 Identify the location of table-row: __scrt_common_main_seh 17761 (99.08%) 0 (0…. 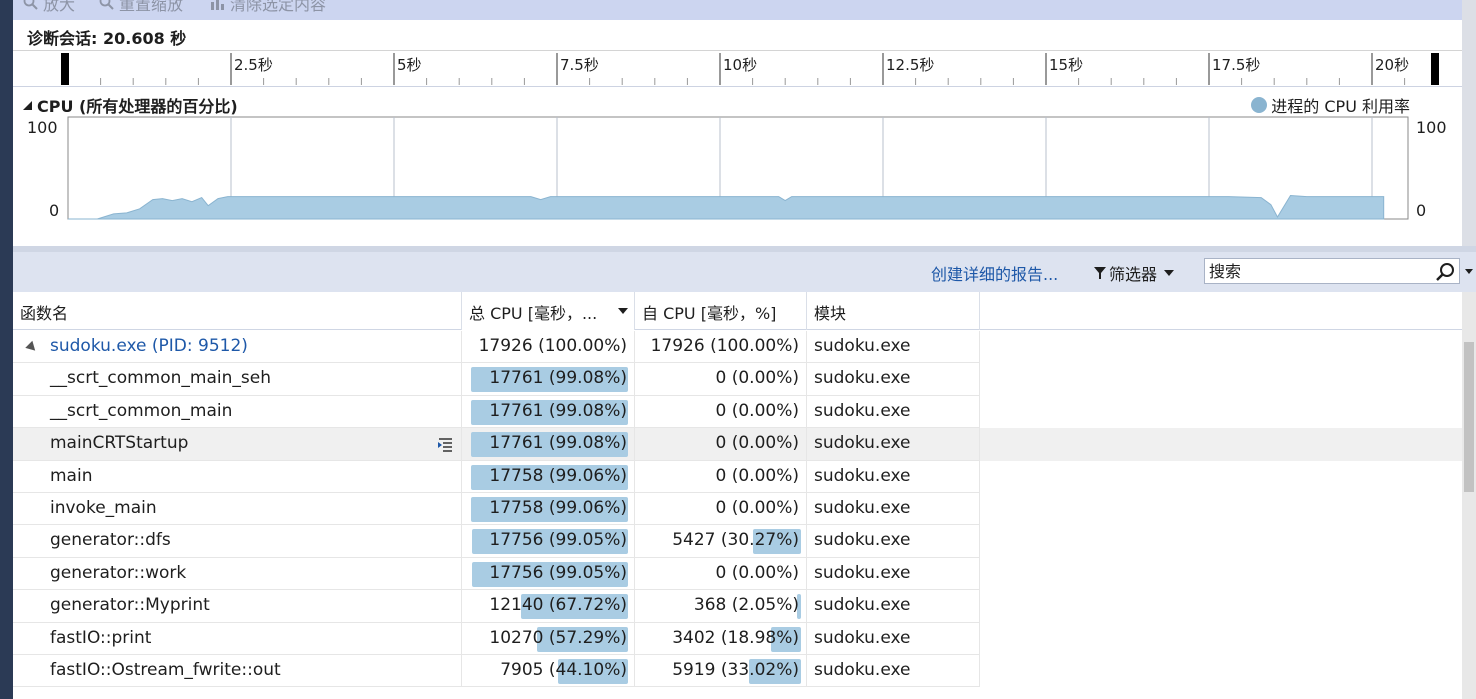
(737, 379).